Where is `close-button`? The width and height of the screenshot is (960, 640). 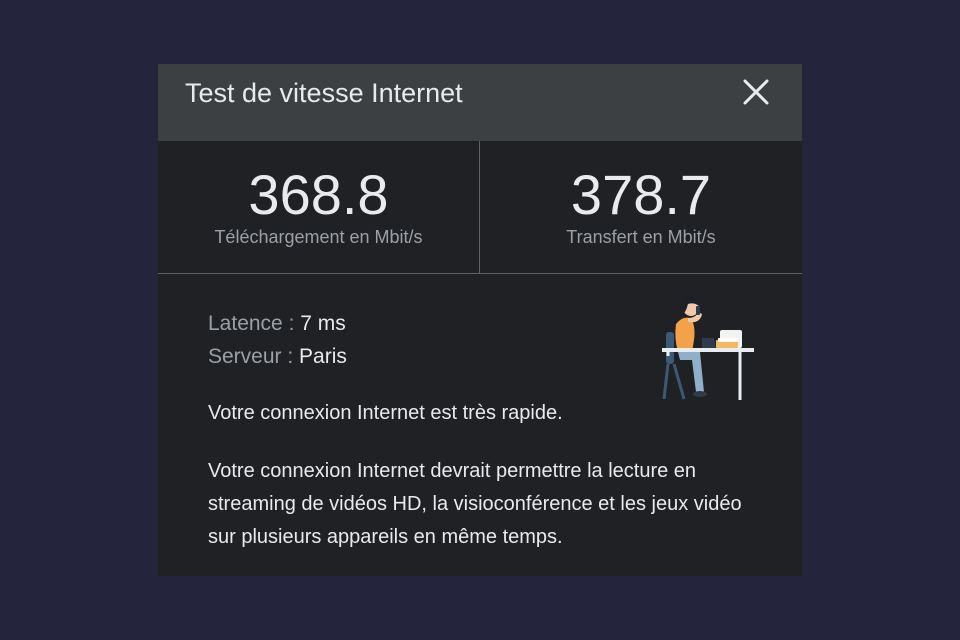
close-button is located at coordinates (756, 92).